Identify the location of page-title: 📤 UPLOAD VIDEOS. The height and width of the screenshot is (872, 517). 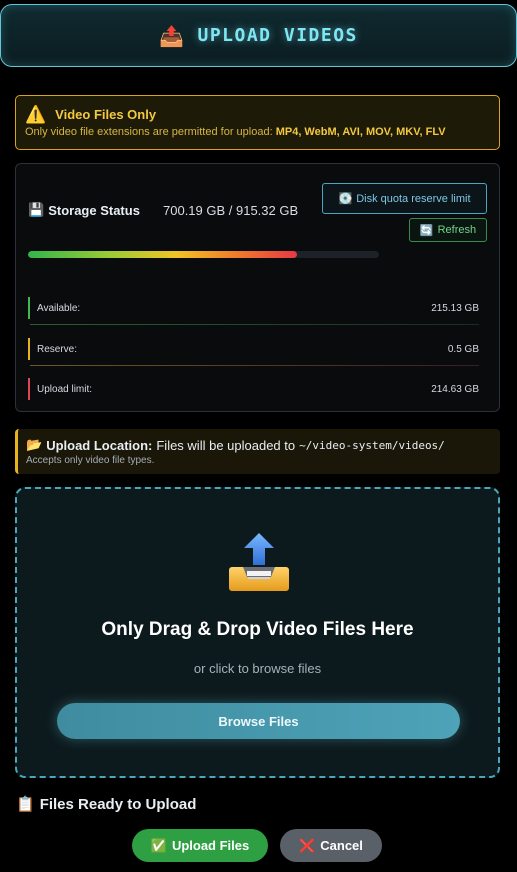
(258, 36).